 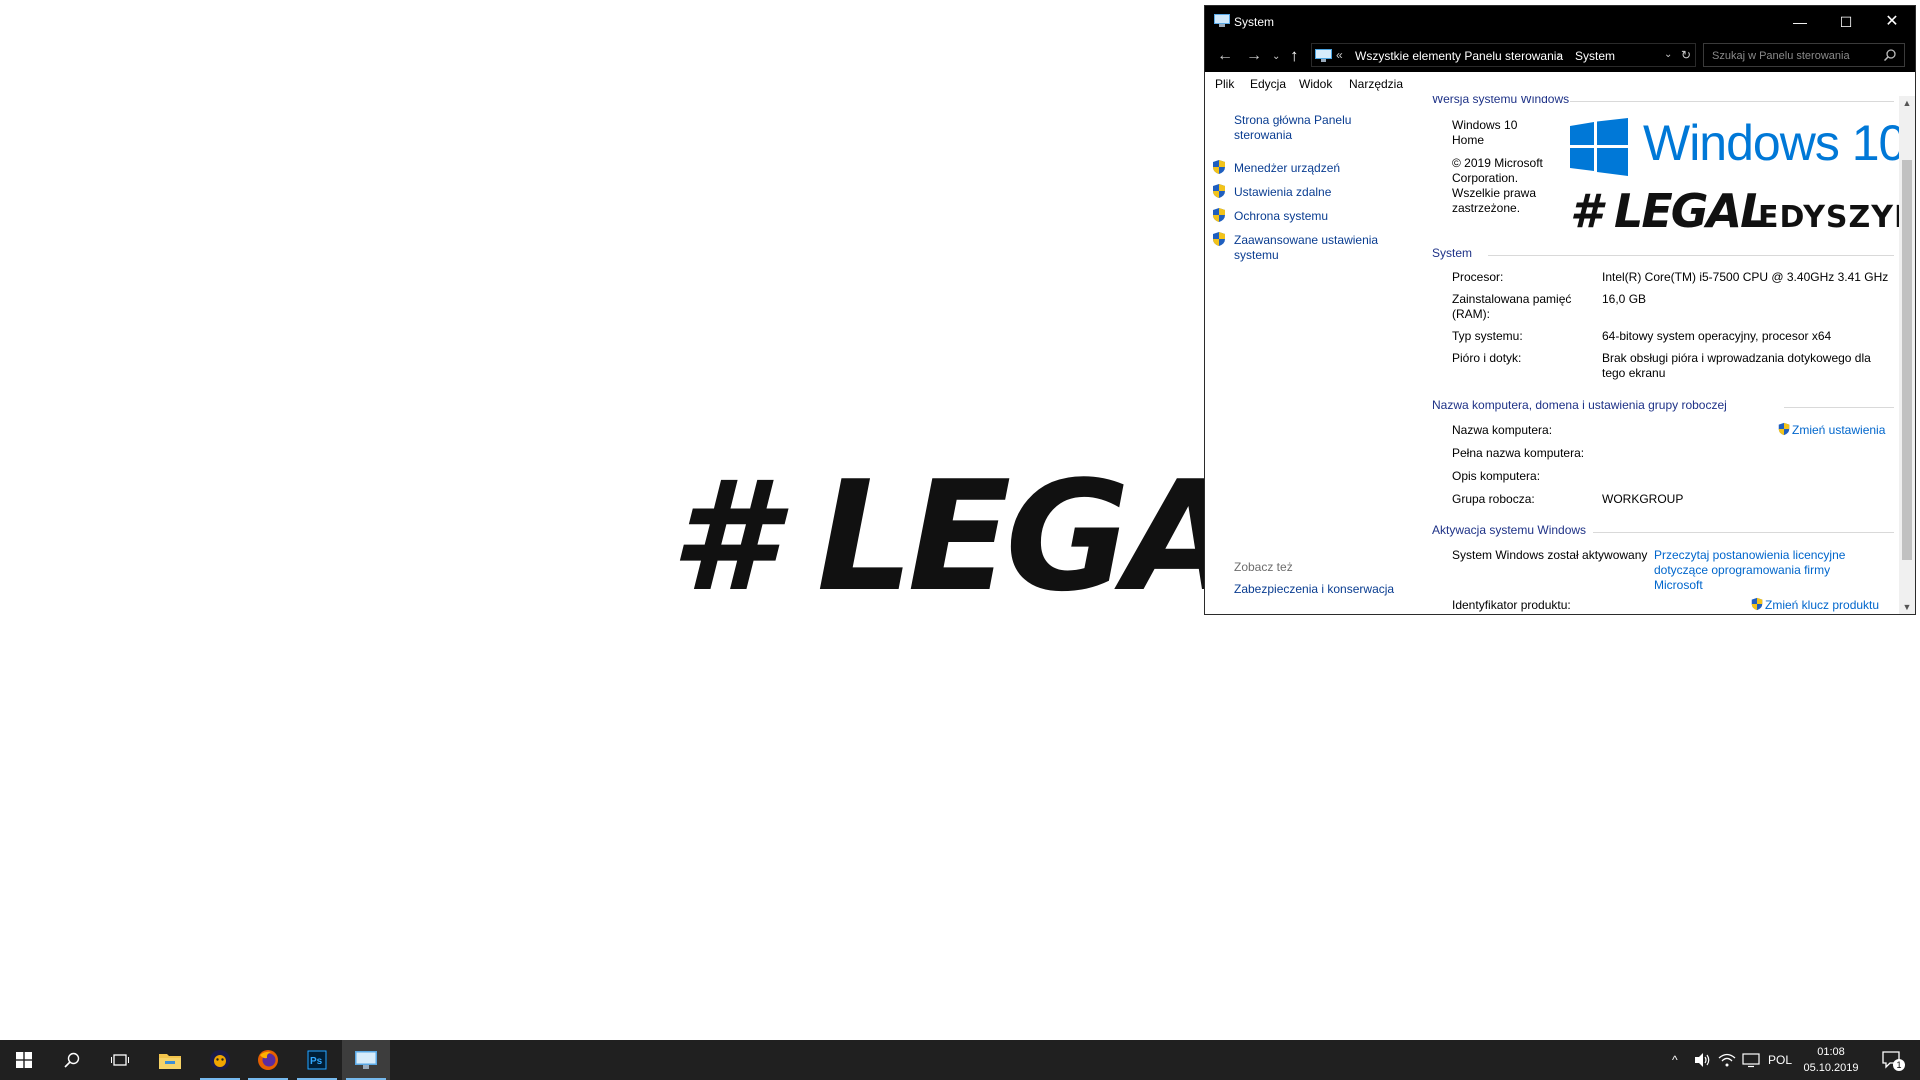 I want to click on maximize-button: ☐, so click(x=1846, y=22).